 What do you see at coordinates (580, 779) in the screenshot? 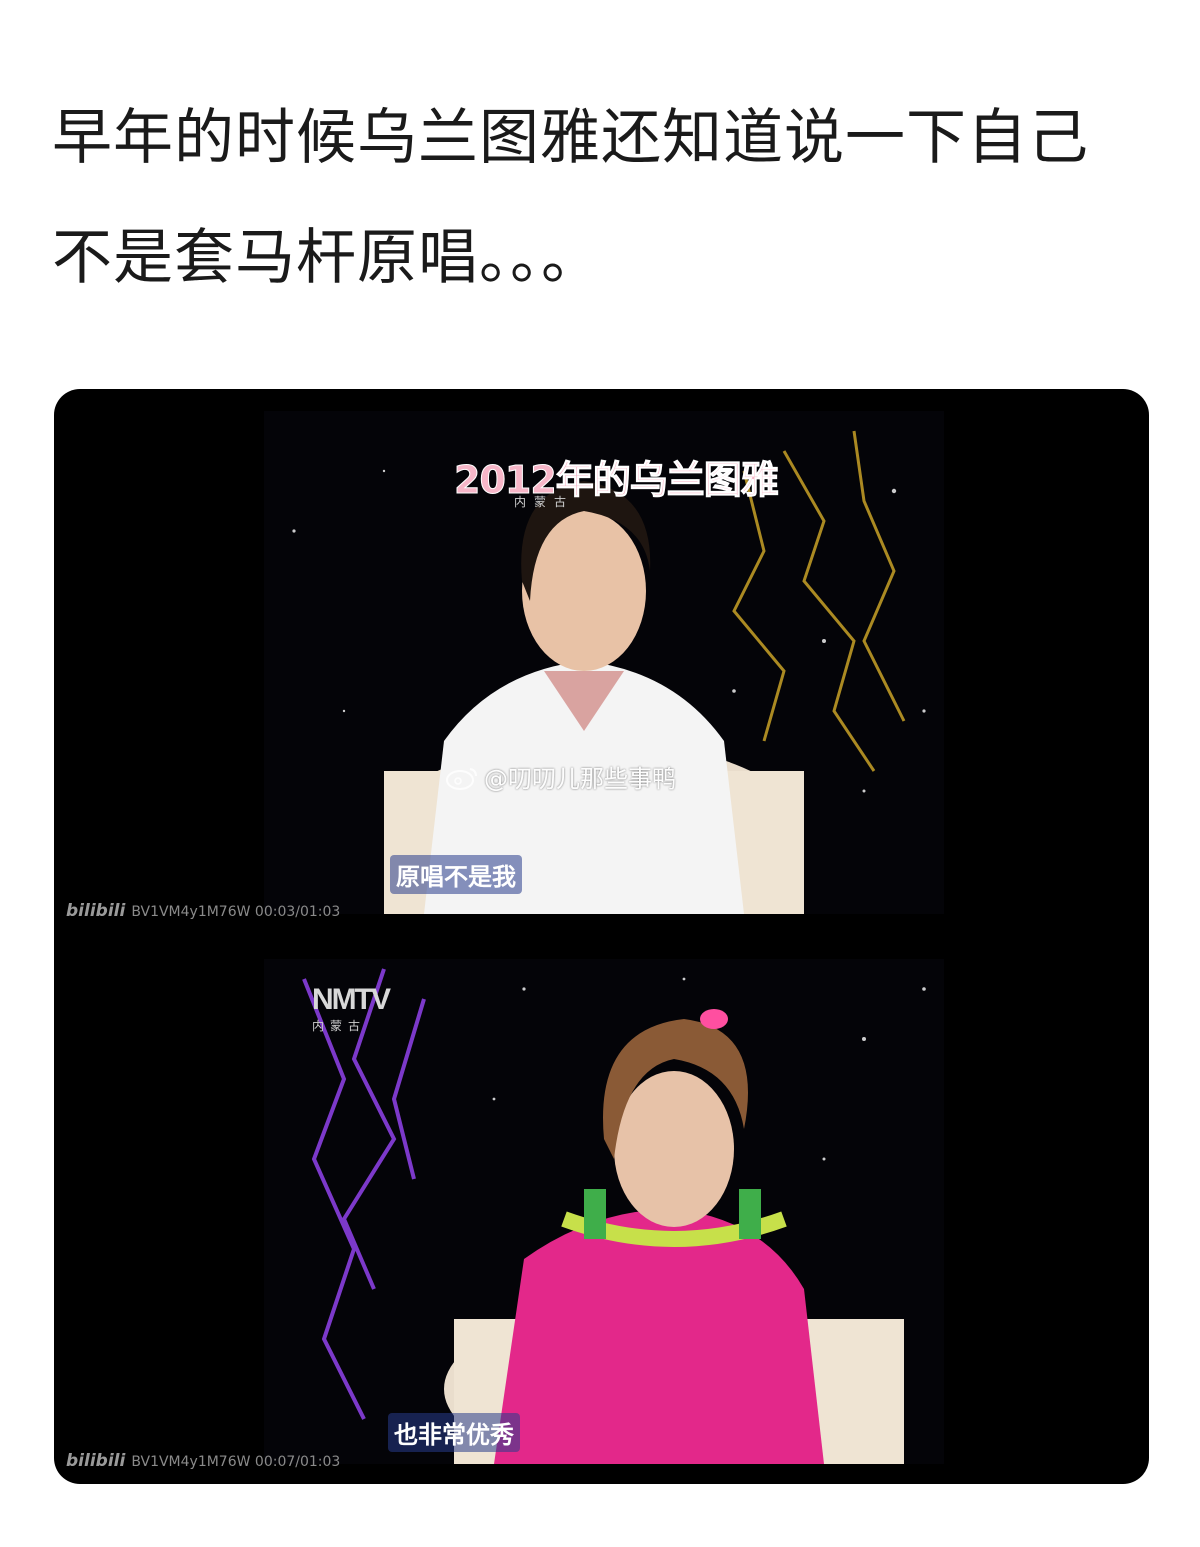
I see `watermark-text: @叨叨儿那些事鸭` at bounding box center [580, 779].